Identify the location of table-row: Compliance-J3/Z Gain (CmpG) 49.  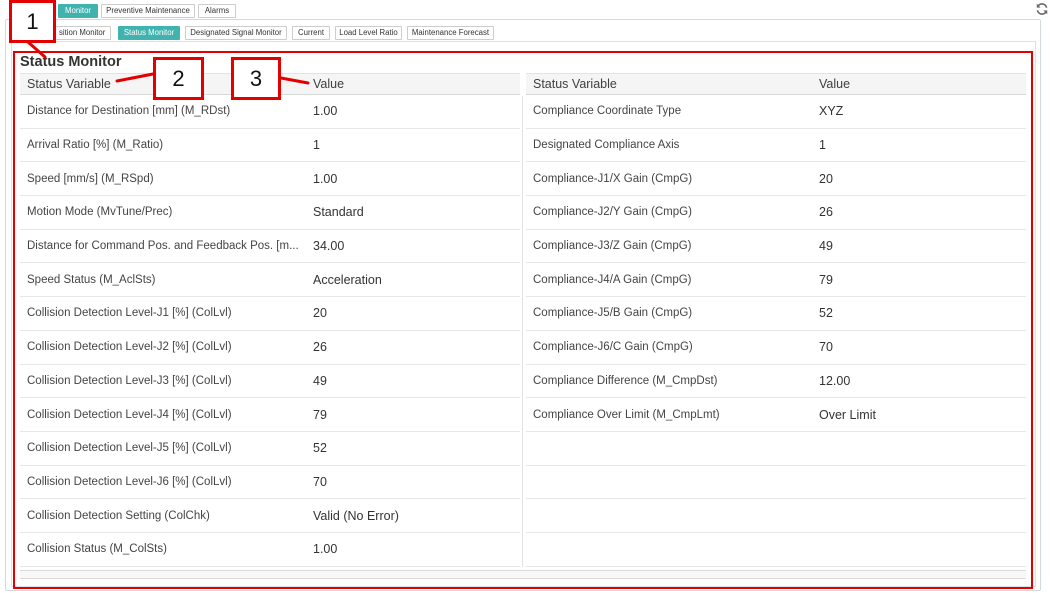
(776, 247).